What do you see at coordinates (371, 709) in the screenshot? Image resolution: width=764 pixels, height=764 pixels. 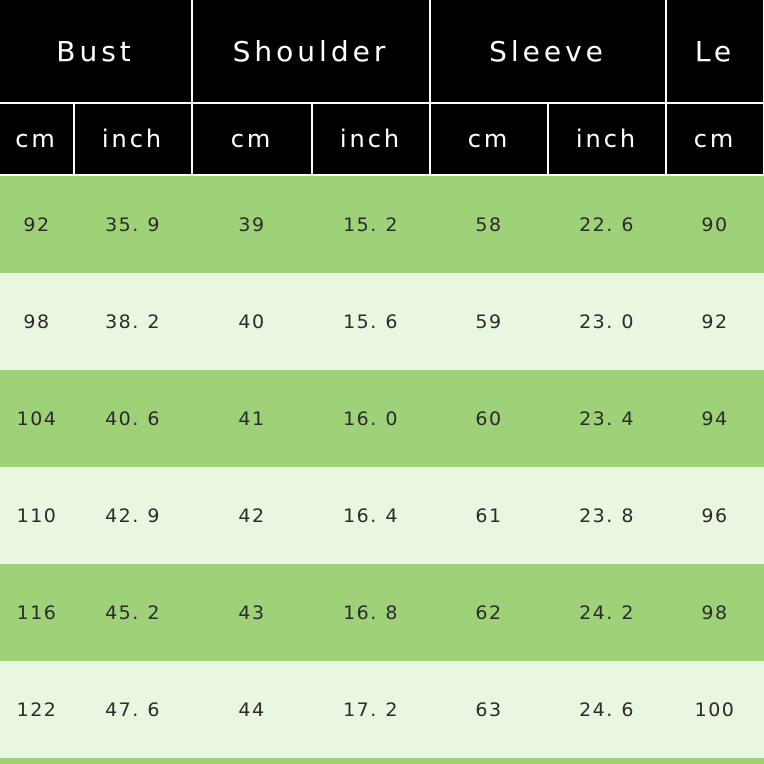 I see `cell-shoulder-inch: 17. 2` at bounding box center [371, 709].